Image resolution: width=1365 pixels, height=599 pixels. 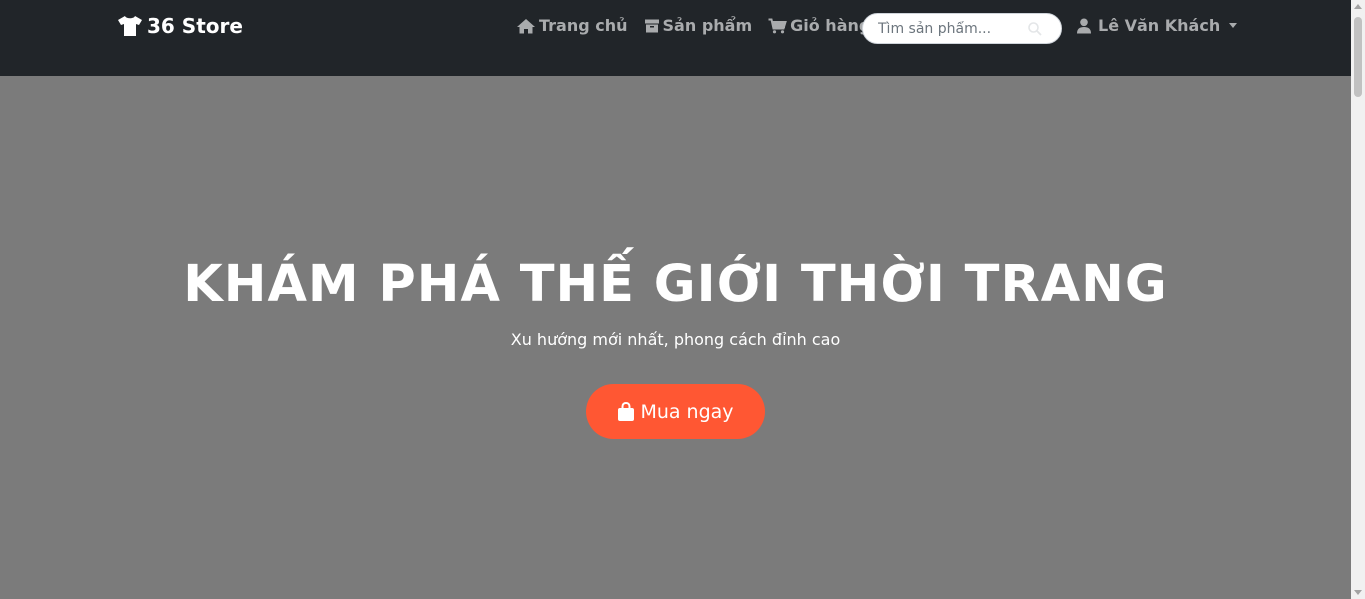 I want to click on chevron-down-icon, so click(x=1233, y=25).